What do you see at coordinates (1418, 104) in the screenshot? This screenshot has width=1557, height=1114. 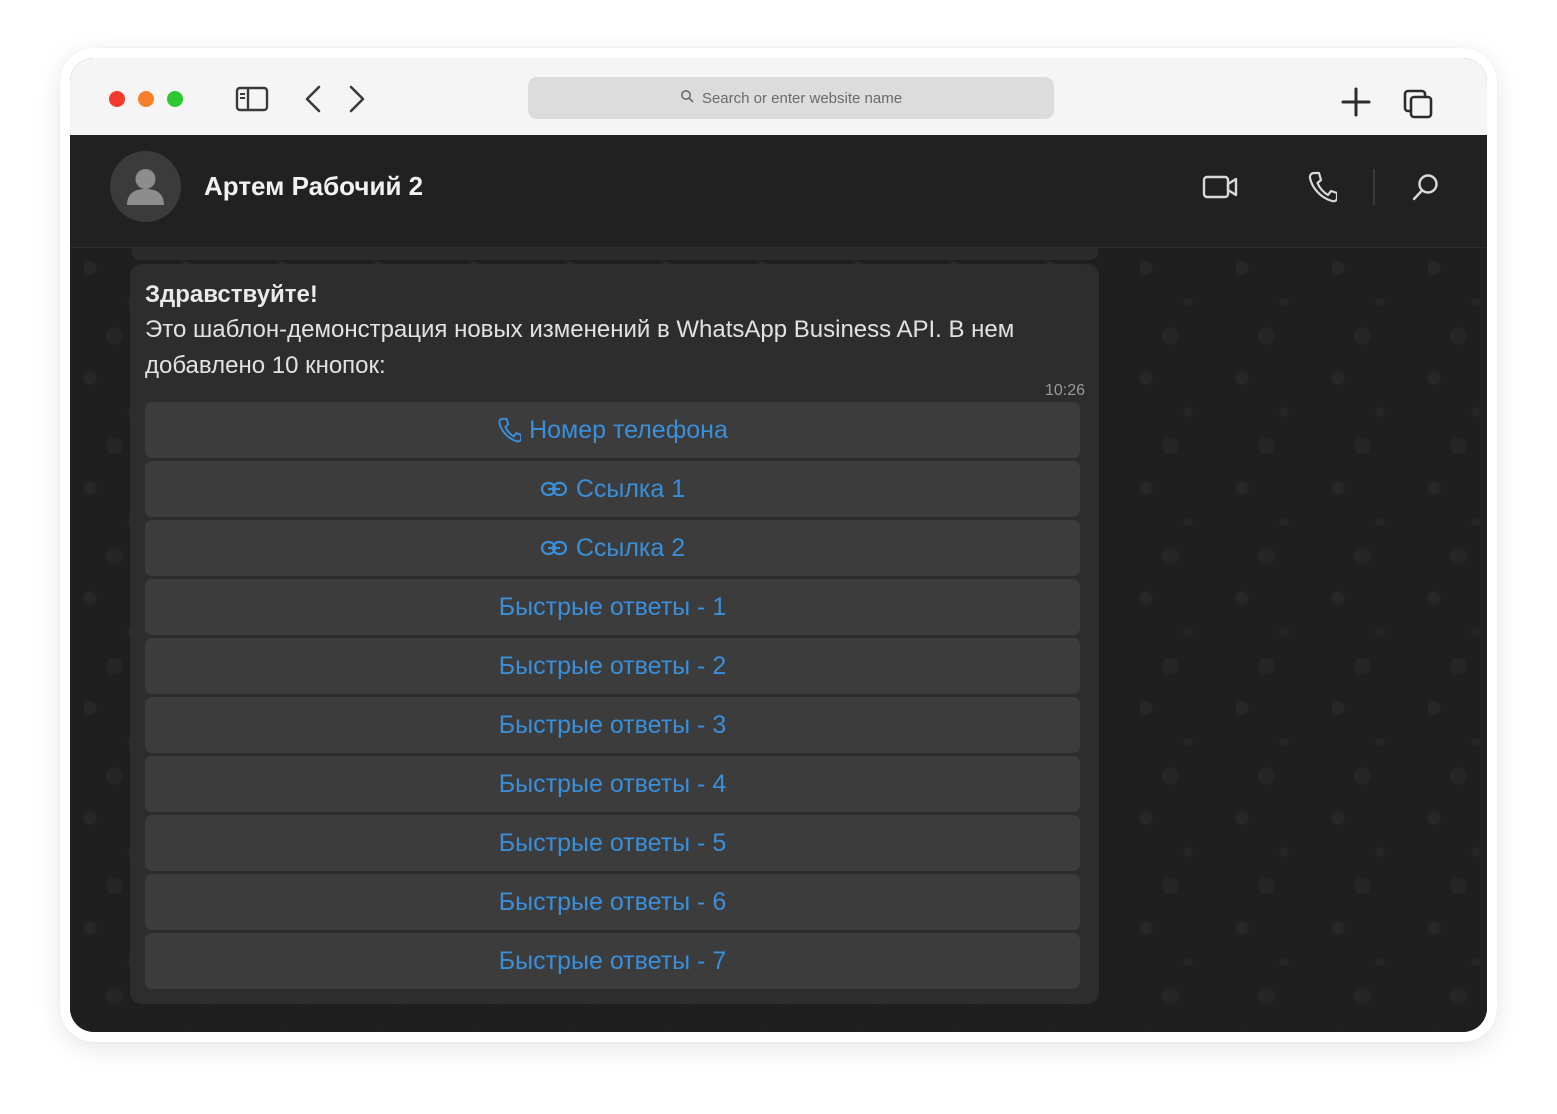 I see `tabs-icon` at bounding box center [1418, 104].